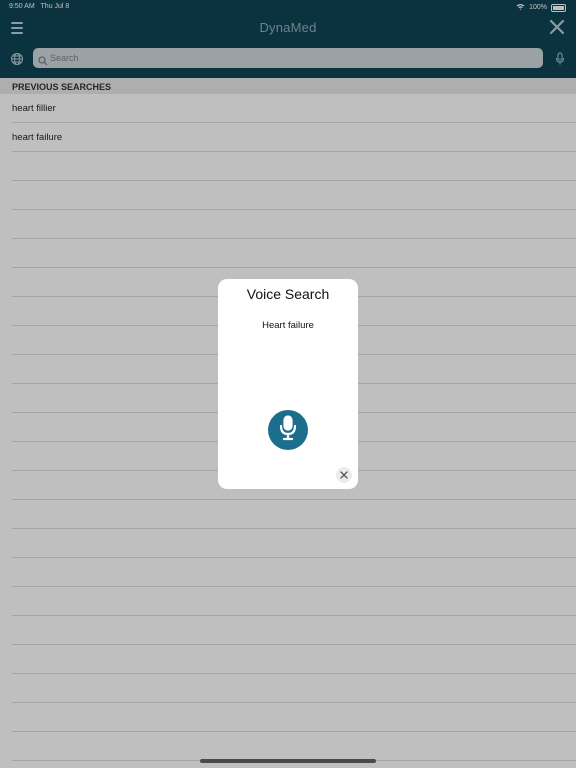 This screenshot has width=576, height=768. What do you see at coordinates (288, 325) in the screenshot?
I see `voice-transcript: Heart failure` at bounding box center [288, 325].